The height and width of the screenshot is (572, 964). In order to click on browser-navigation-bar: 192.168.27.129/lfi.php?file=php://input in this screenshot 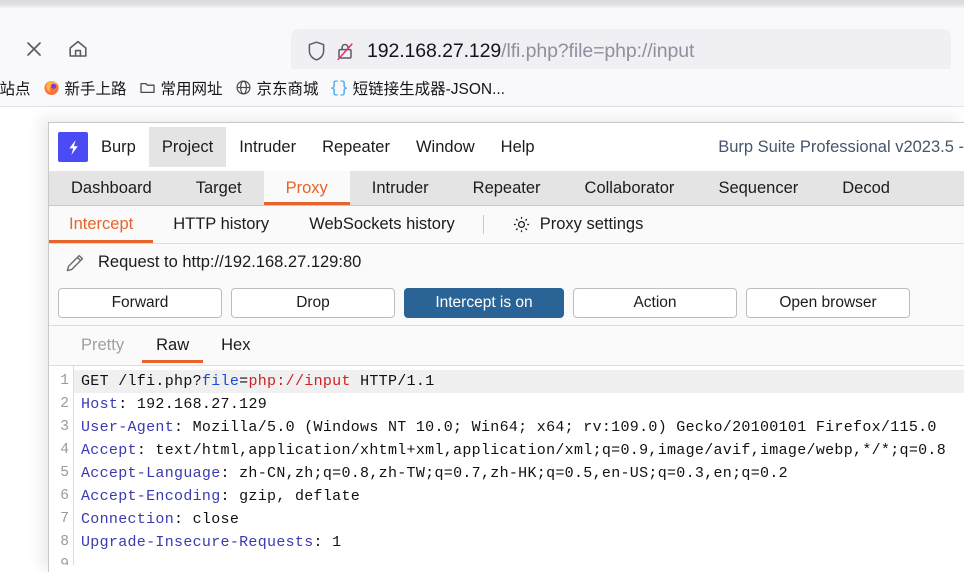, I will do `click(482, 42)`.